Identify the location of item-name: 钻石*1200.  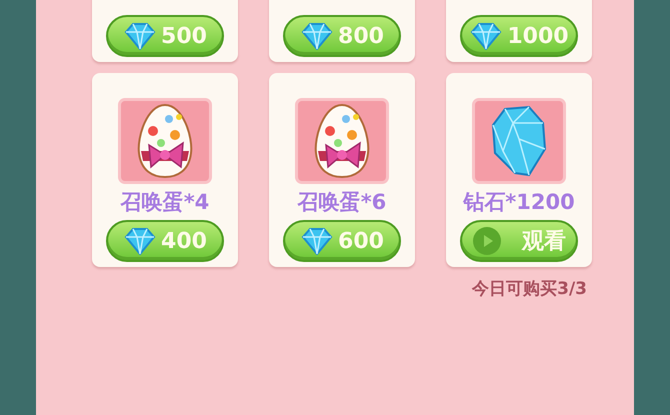
(519, 202).